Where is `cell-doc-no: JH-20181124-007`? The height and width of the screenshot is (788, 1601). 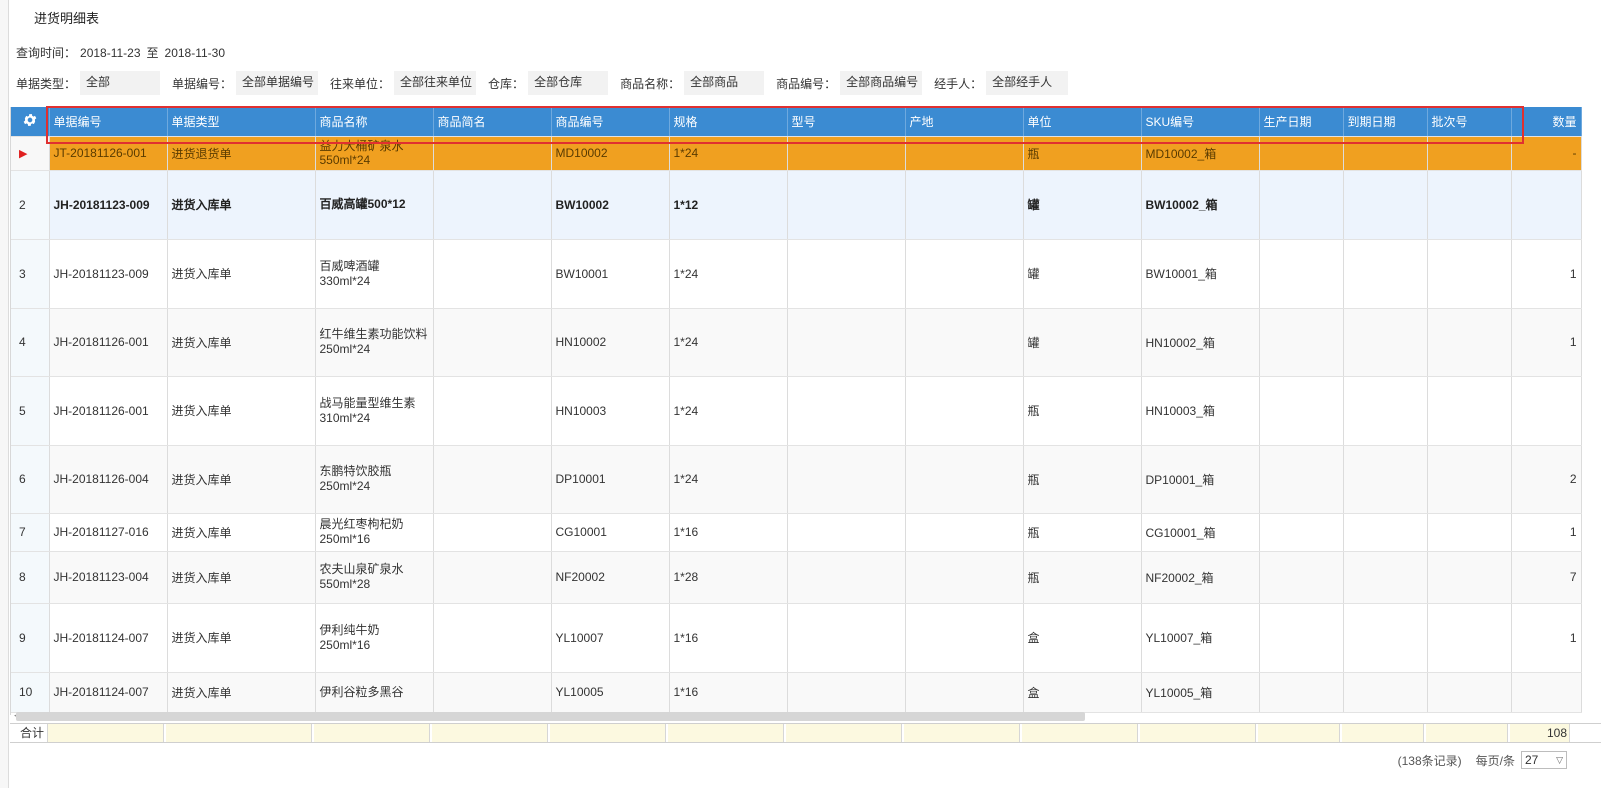 cell-doc-no: JH-20181124-007 is located at coordinates (108, 638).